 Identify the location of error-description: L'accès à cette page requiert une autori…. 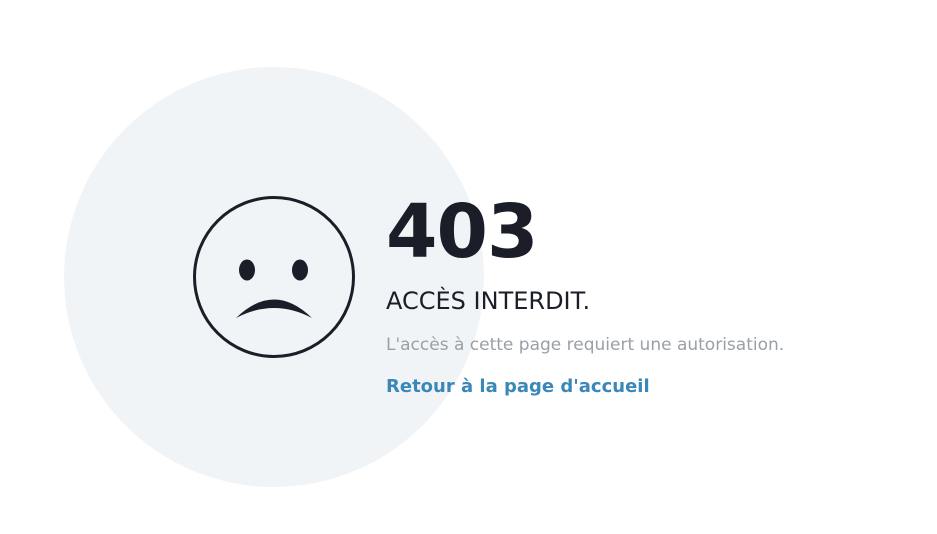
(585, 345).